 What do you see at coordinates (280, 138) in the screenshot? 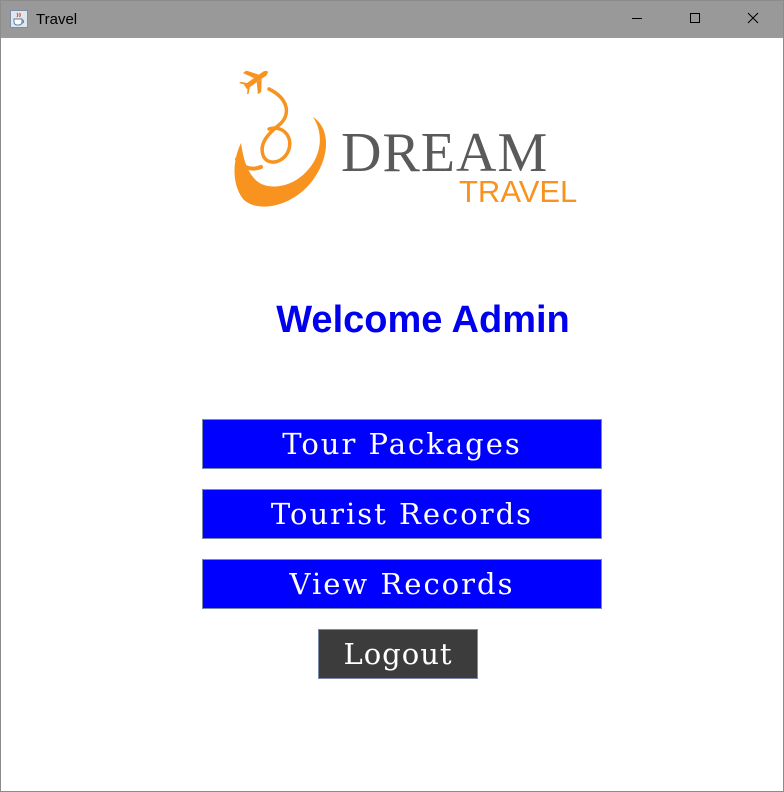
I see `airplane-swirl-icon` at bounding box center [280, 138].